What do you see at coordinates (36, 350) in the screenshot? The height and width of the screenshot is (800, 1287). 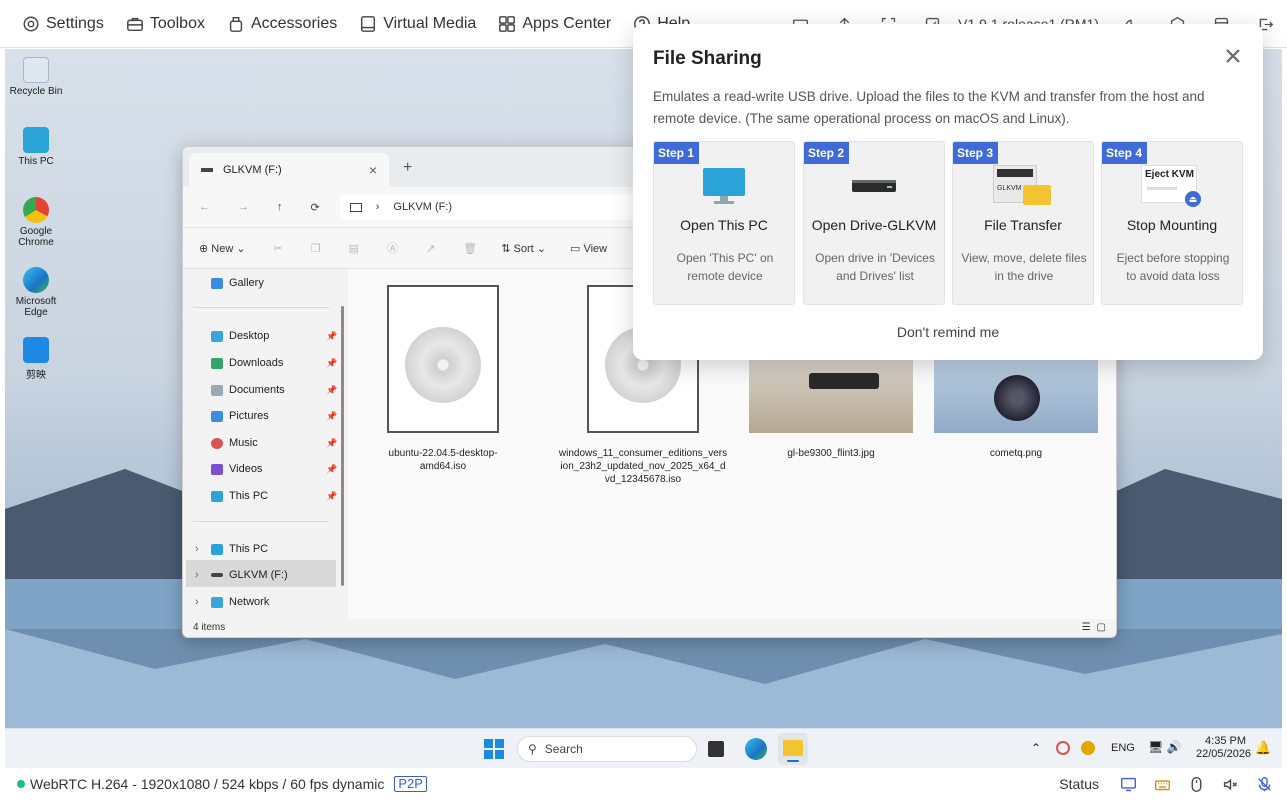 I see `capcut-icon` at bounding box center [36, 350].